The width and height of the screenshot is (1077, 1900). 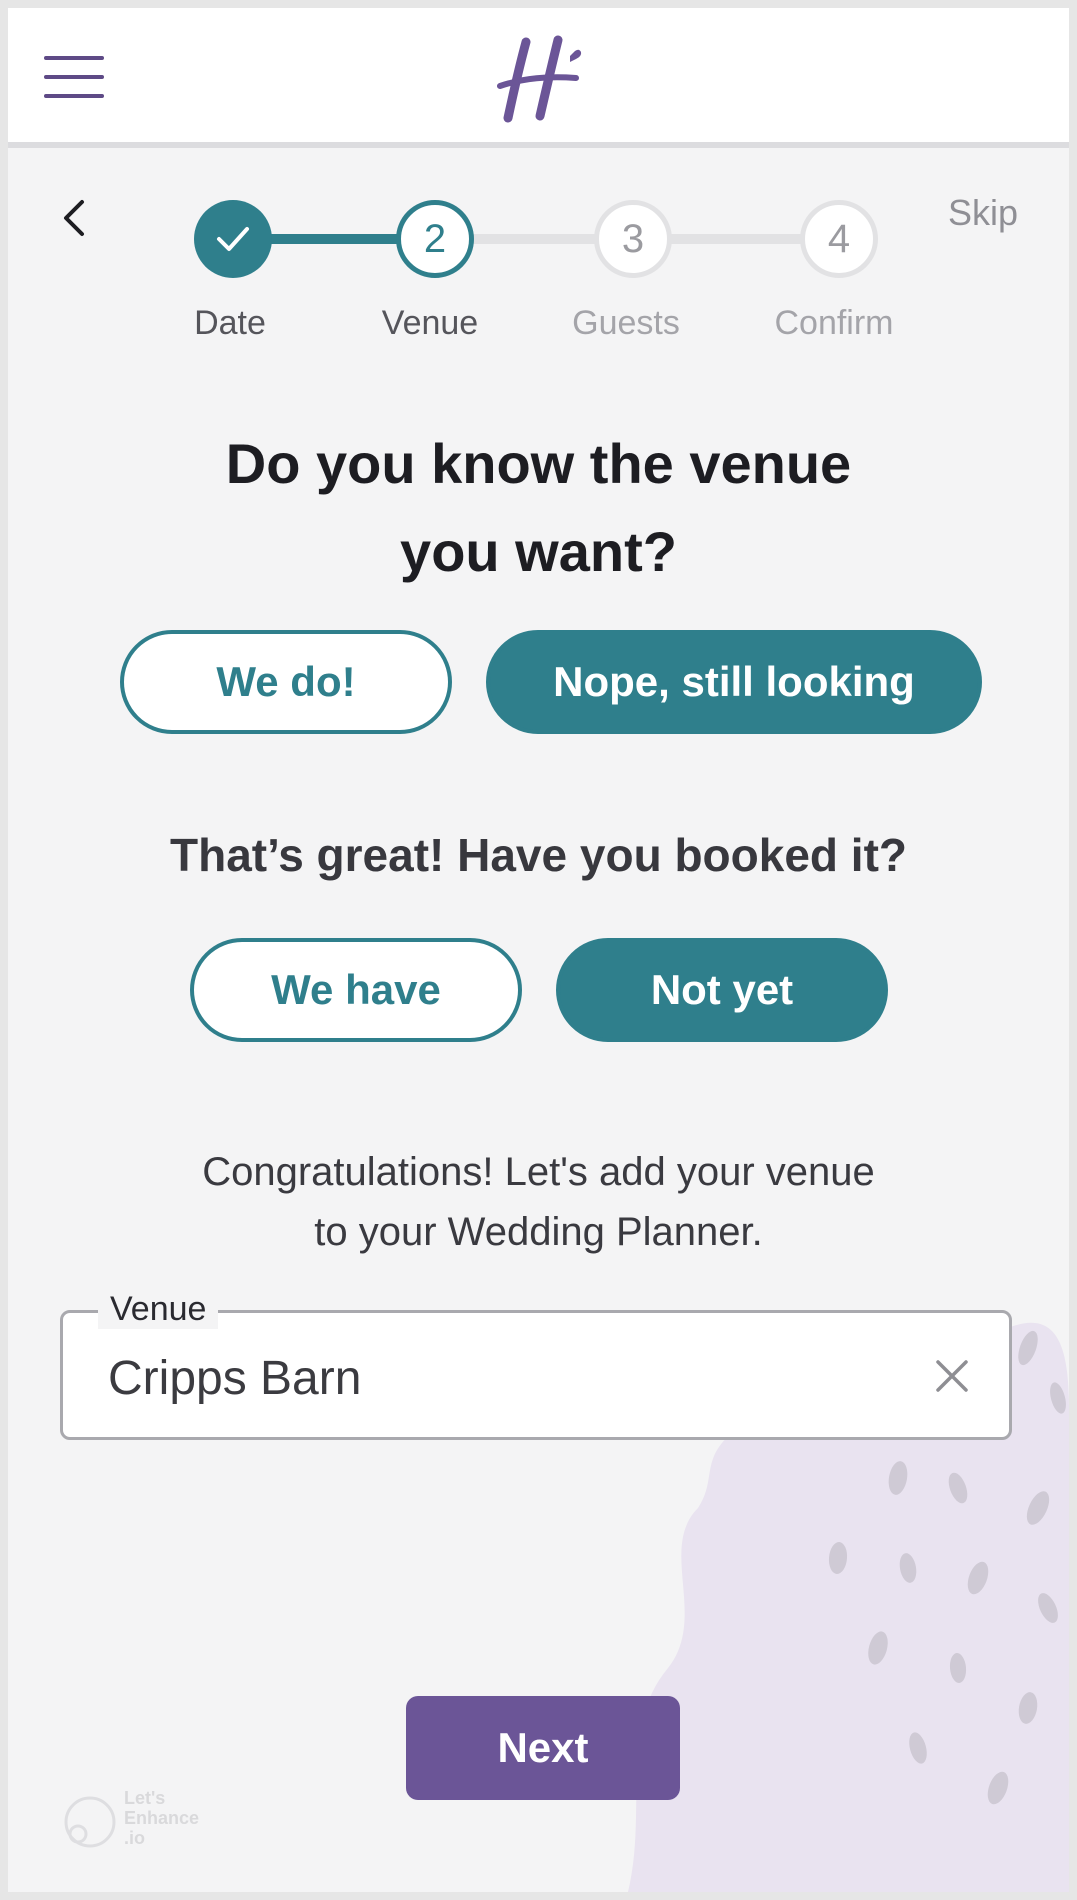 I want to click on next-button: Next, so click(x=543, y=1748).